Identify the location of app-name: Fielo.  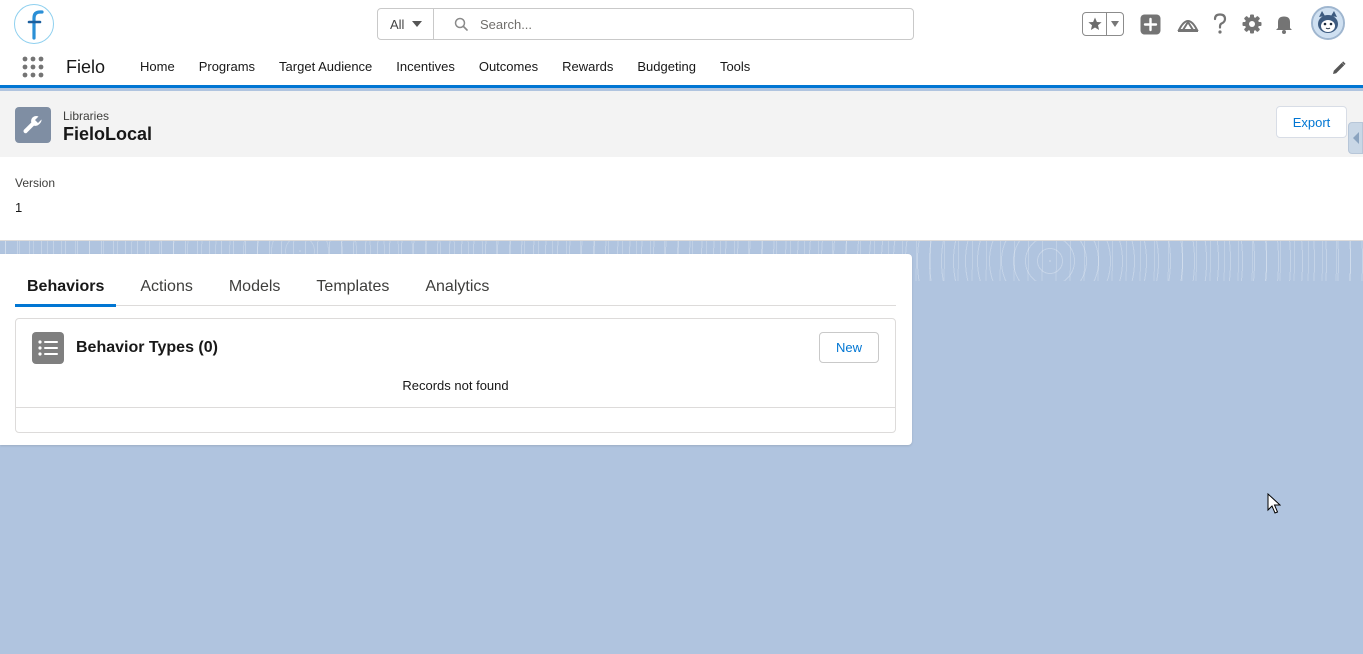
(86, 67).